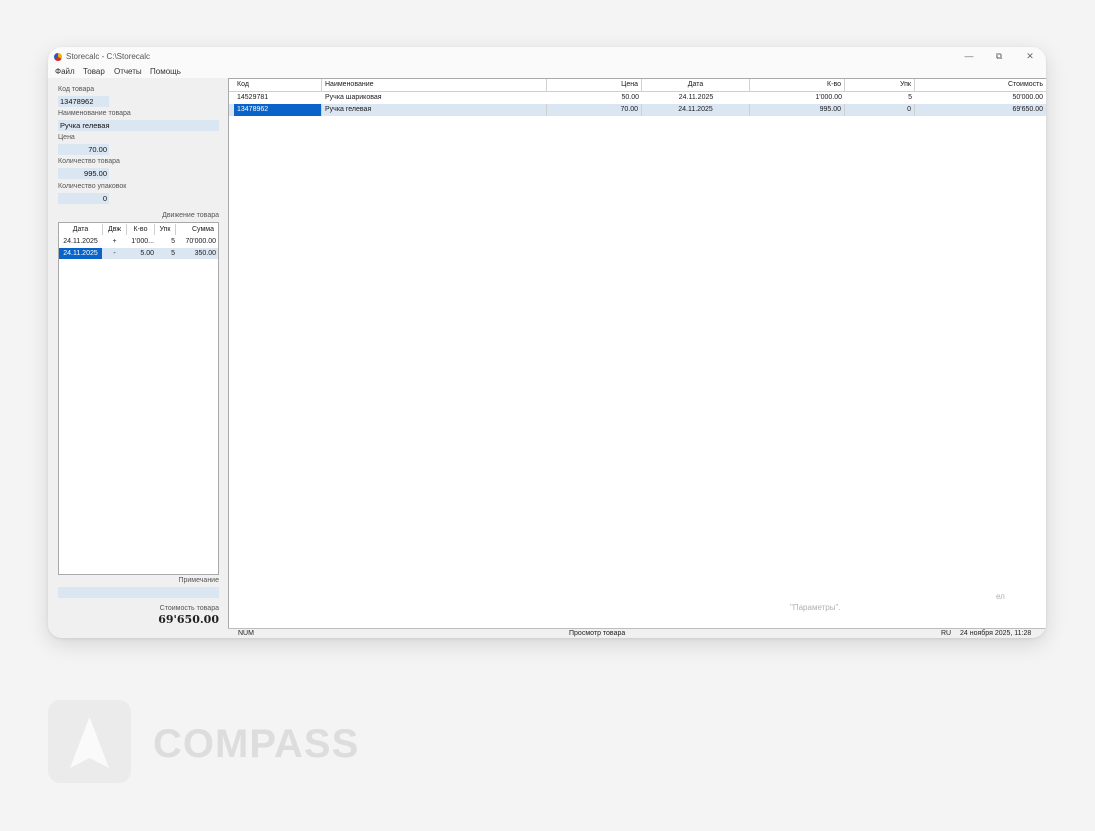 Image resolution: width=1095 pixels, height=831 pixels. What do you see at coordinates (66, 137) in the screenshot?
I see `price-label: Цена` at bounding box center [66, 137].